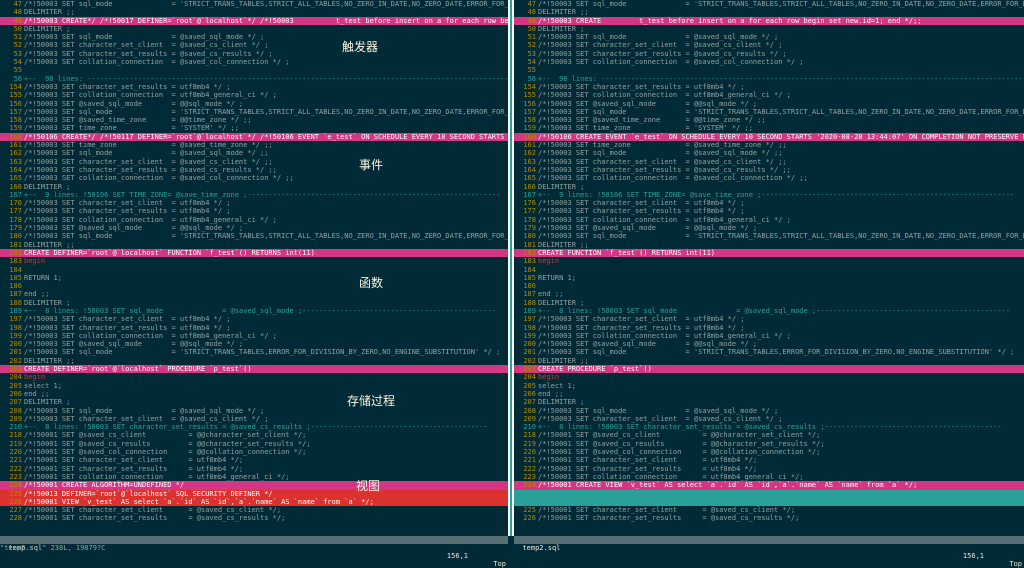 The width and height of the screenshot is (1024, 568). Describe the element at coordinates (769, 402) in the screenshot. I see `code-line: 207 DELIMITER ;` at that location.